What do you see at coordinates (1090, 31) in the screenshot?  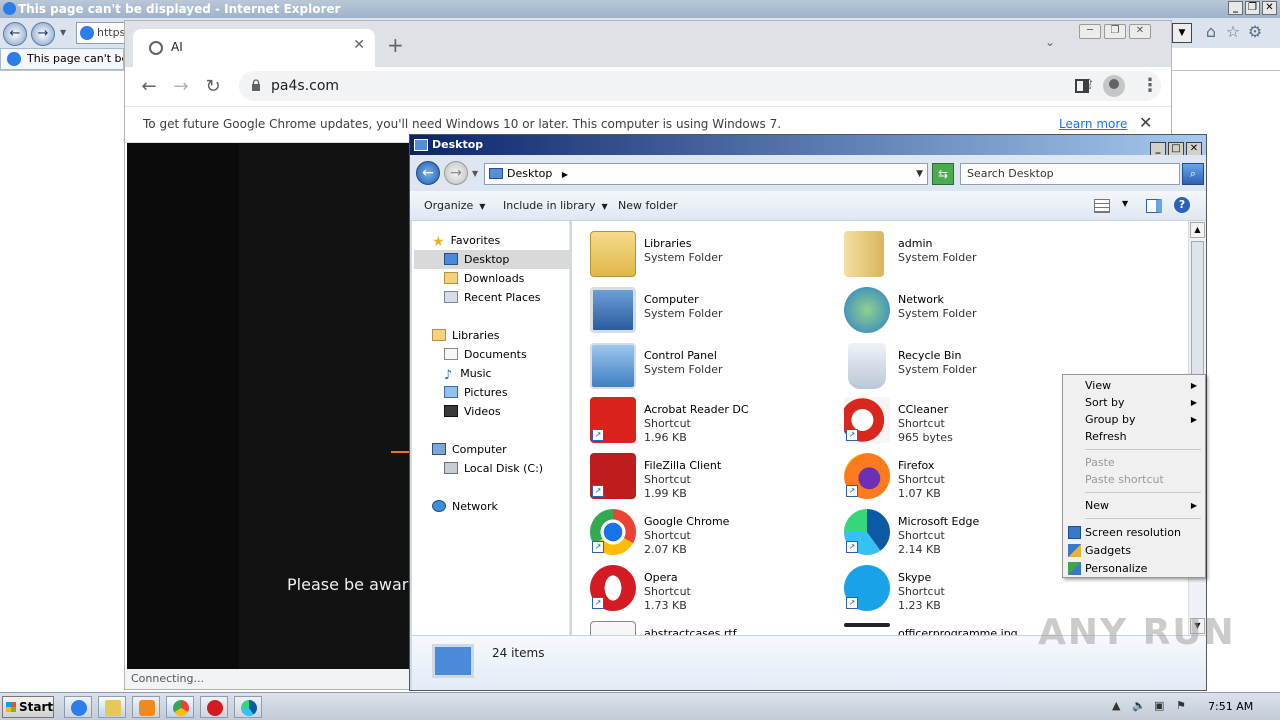 I see `chrome-minimize-button: ─` at bounding box center [1090, 31].